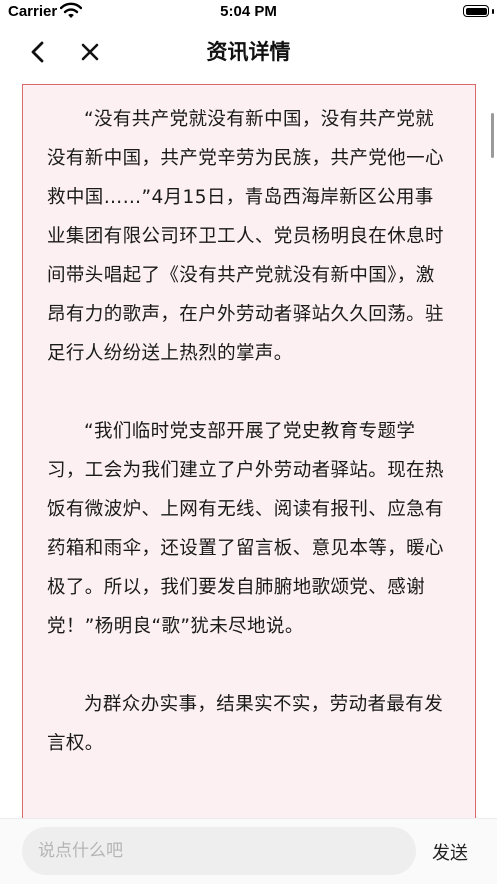 This screenshot has width=497, height=884. Describe the element at coordinates (493, 11) in the screenshot. I see `battery-cap` at that location.